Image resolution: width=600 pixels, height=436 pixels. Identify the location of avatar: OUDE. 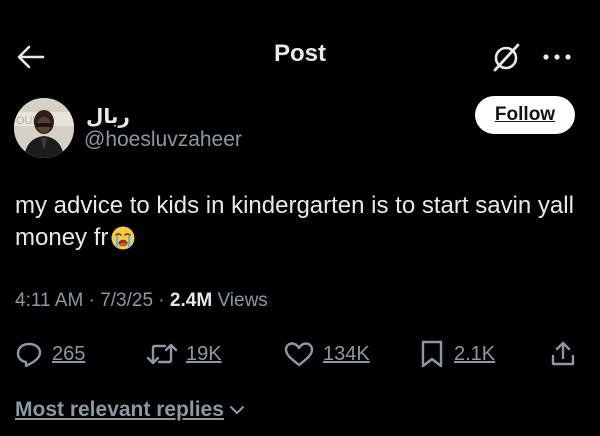
(44, 128).